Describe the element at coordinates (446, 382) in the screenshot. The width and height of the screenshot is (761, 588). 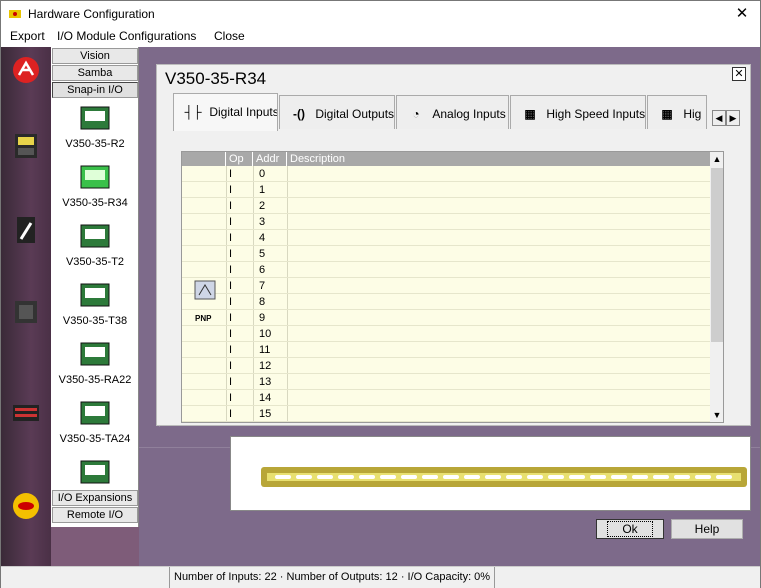
I see `table-row: I 13` at that location.